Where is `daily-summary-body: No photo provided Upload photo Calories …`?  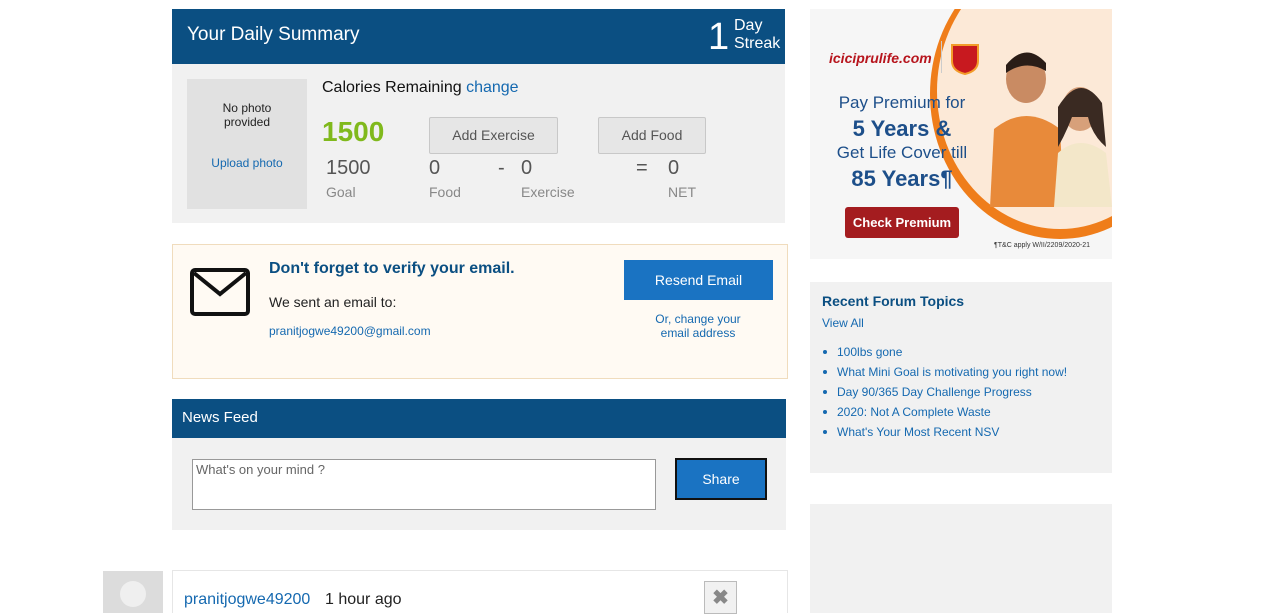 daily-summary-body: No photo provided Upload photo Calories … is located at coordinates (478, 143).